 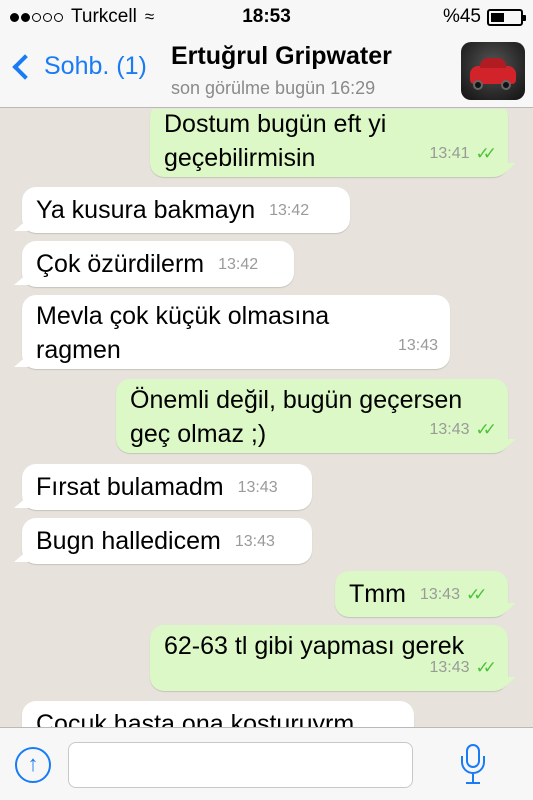 I want to click on microphone-button, so click(x=473, y=765).